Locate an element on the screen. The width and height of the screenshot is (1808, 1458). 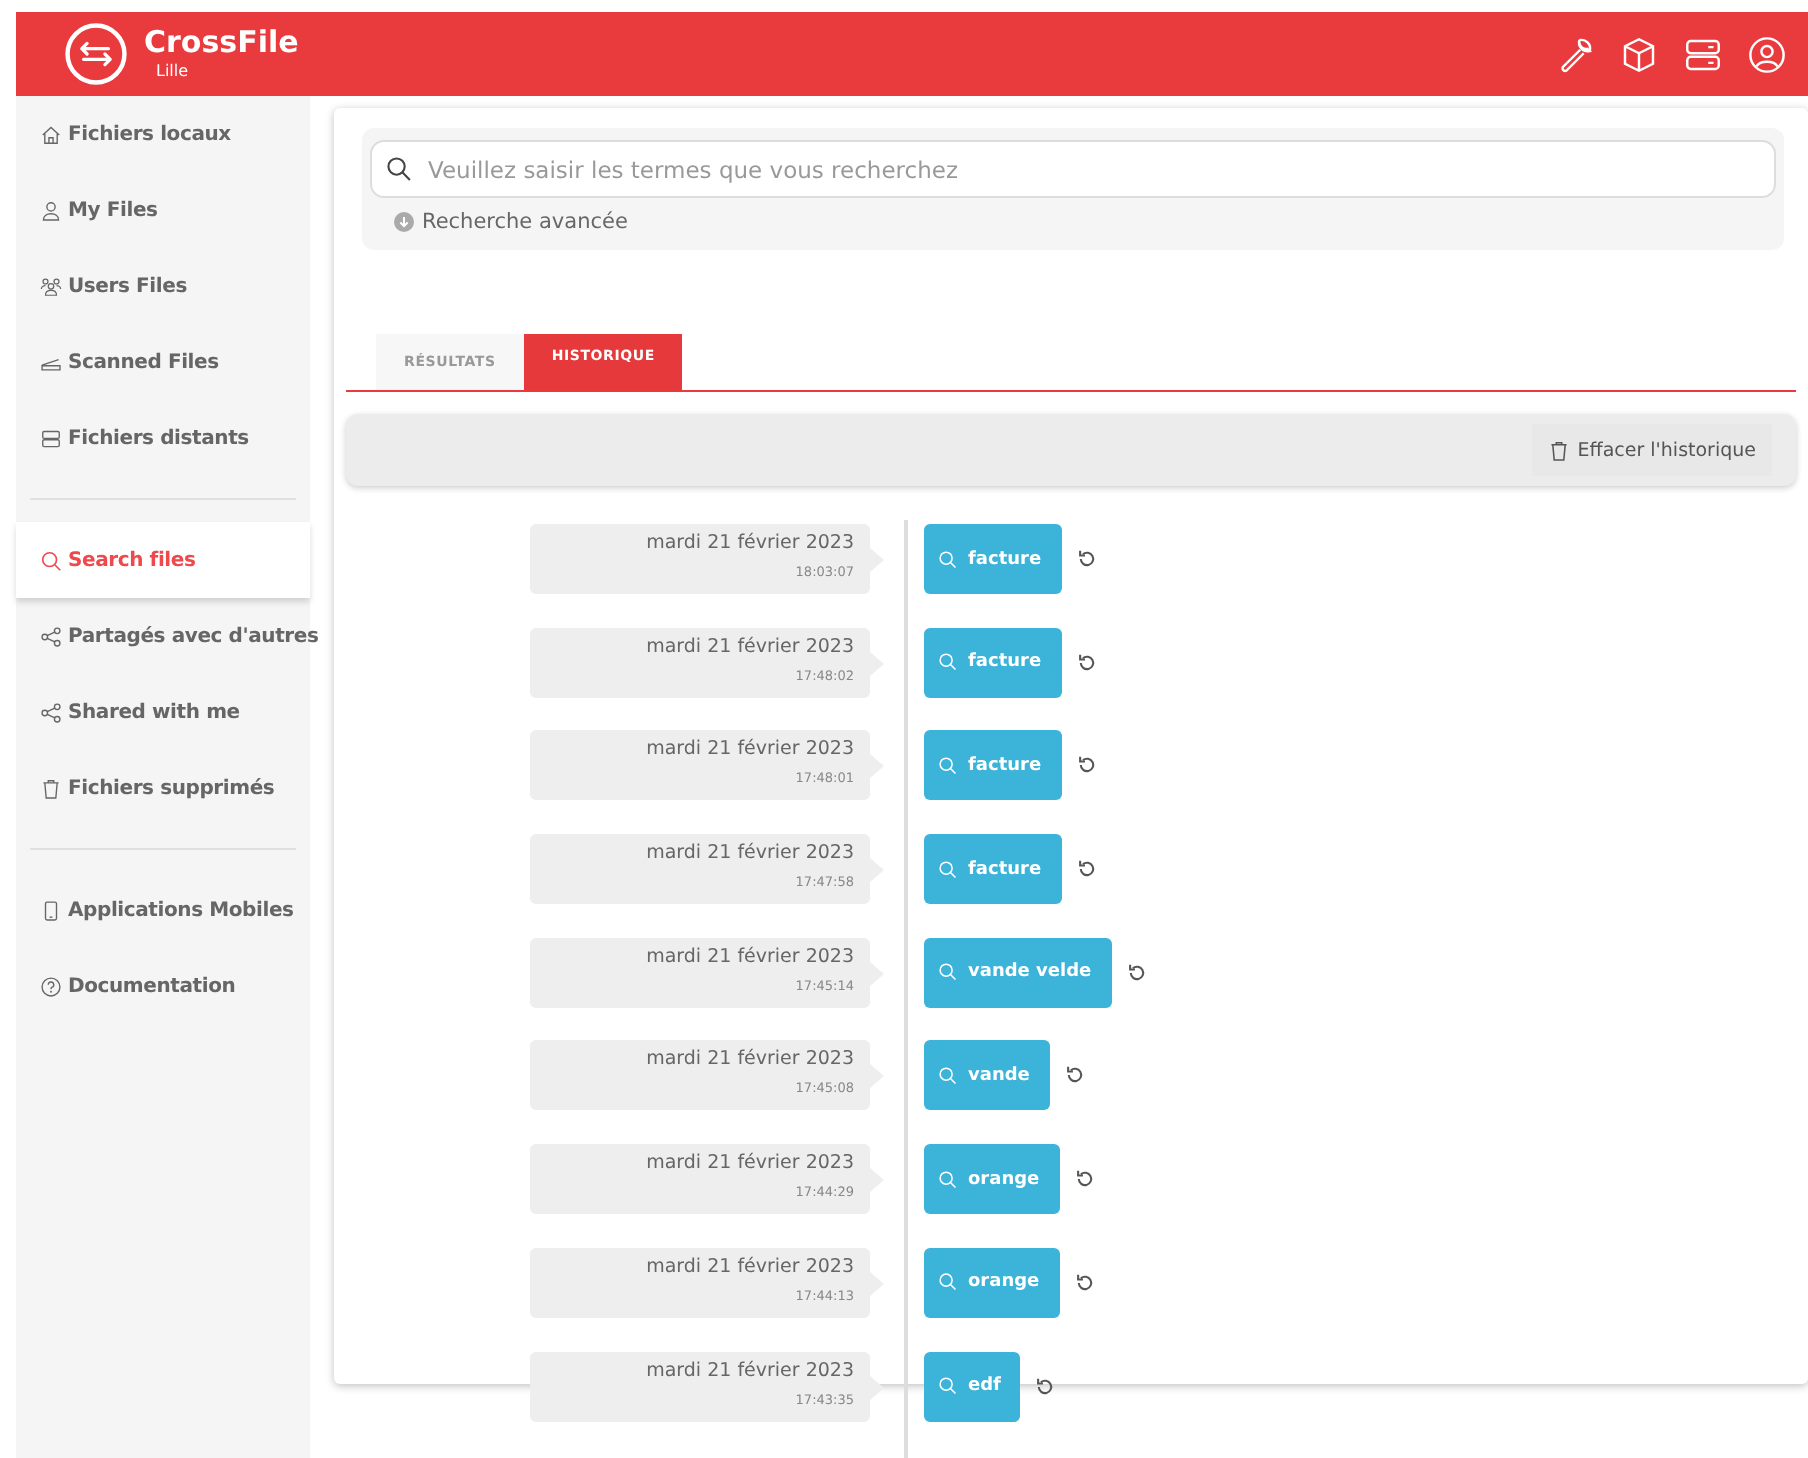
box-icon is located at coordinates (1639, 54).